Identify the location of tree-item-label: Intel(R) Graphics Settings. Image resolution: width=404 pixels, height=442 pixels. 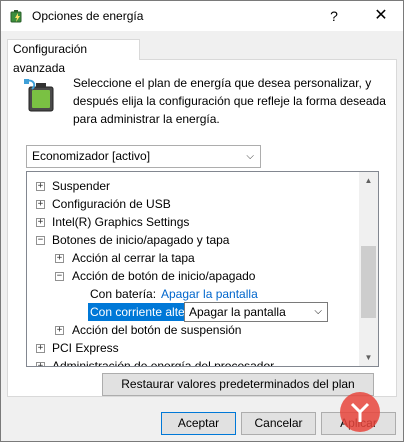
(121, 222).